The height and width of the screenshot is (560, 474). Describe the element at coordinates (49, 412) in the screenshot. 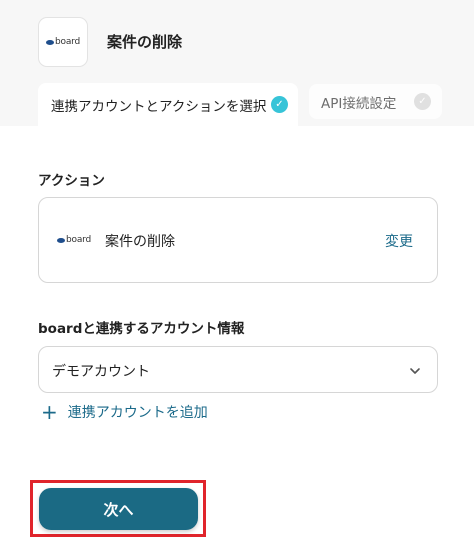

I see `plus-icon: +` at that location.